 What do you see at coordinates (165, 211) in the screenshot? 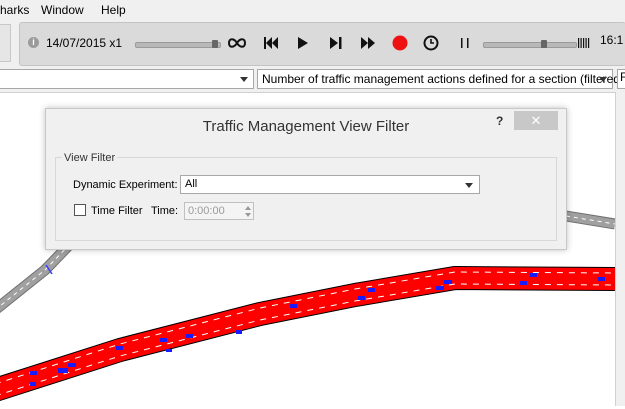
I see `time-label: Time:` at bounding box center [165, 211].